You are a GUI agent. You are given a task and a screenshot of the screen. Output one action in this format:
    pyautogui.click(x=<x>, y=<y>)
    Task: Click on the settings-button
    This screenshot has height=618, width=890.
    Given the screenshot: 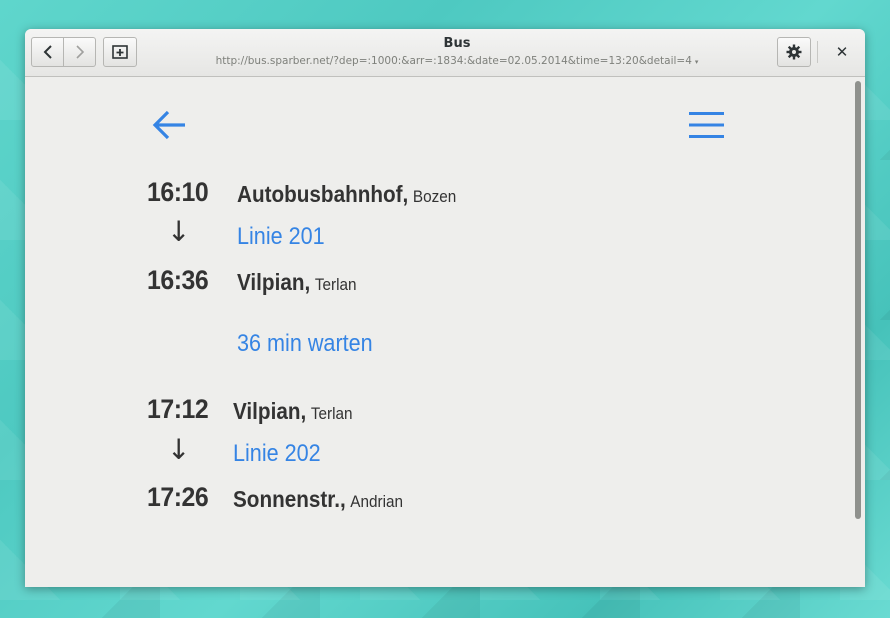 What is the action you would take?
    pyautogui.click(x=794, y=52)
    